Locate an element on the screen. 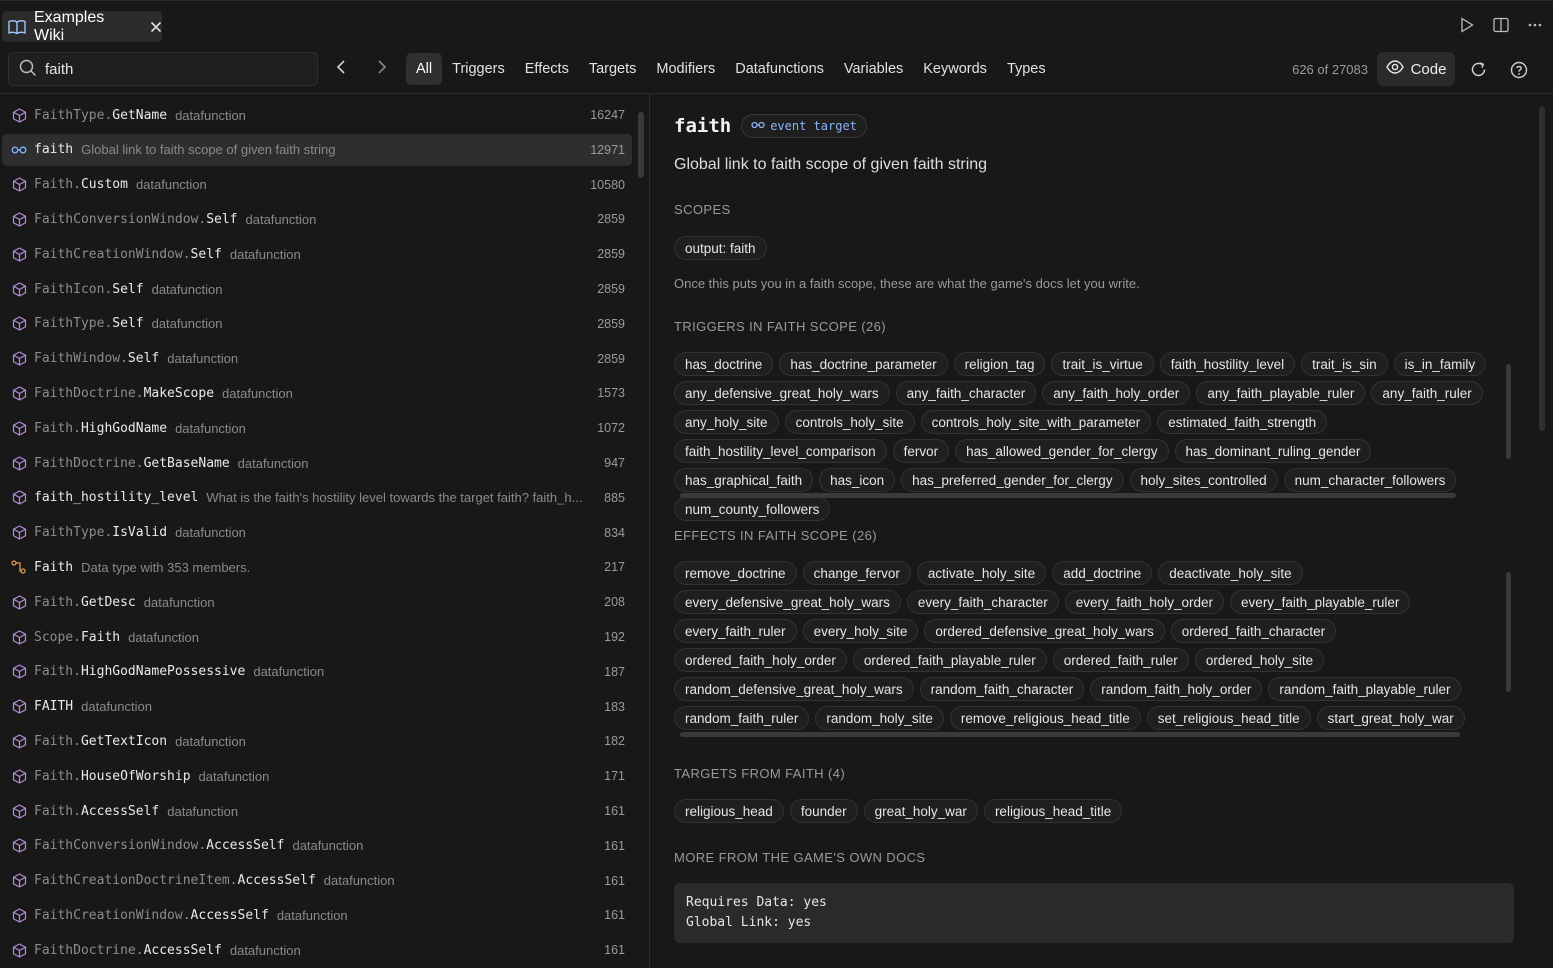  back-arrow-icon is located at coordinates (341, 68).